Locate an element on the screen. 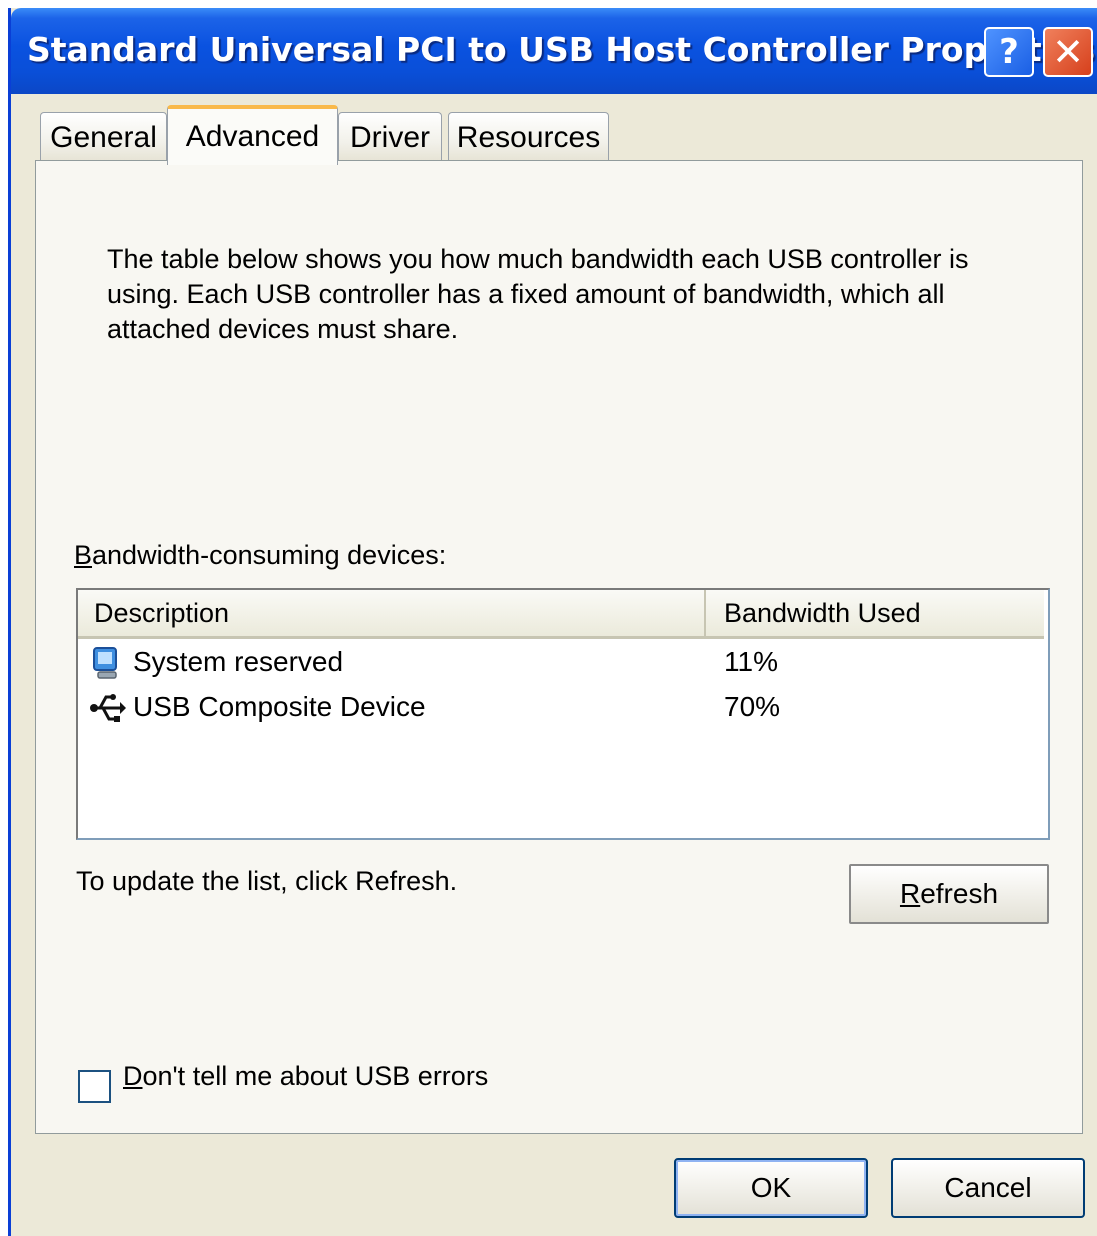  help-icon: ? is located at coordinates (1009, 52).